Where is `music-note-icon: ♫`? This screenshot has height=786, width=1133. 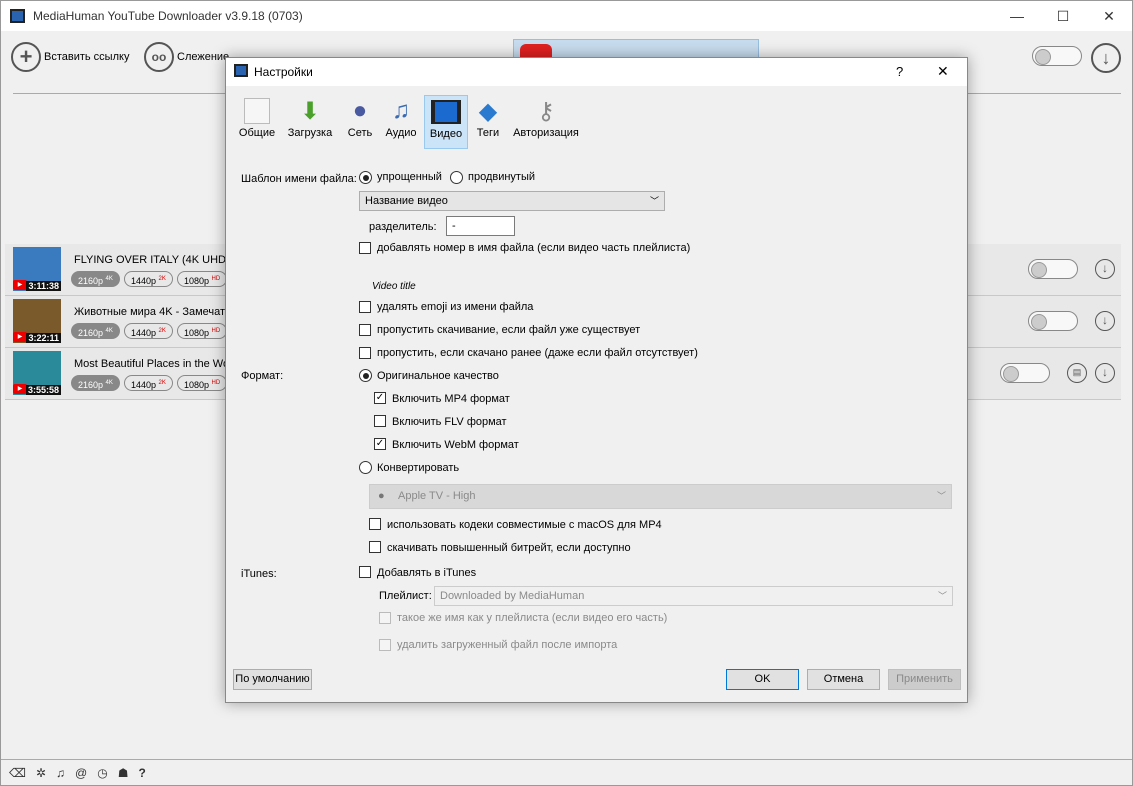 music-note-icon: ♫ is located at coordinates (401, 110).